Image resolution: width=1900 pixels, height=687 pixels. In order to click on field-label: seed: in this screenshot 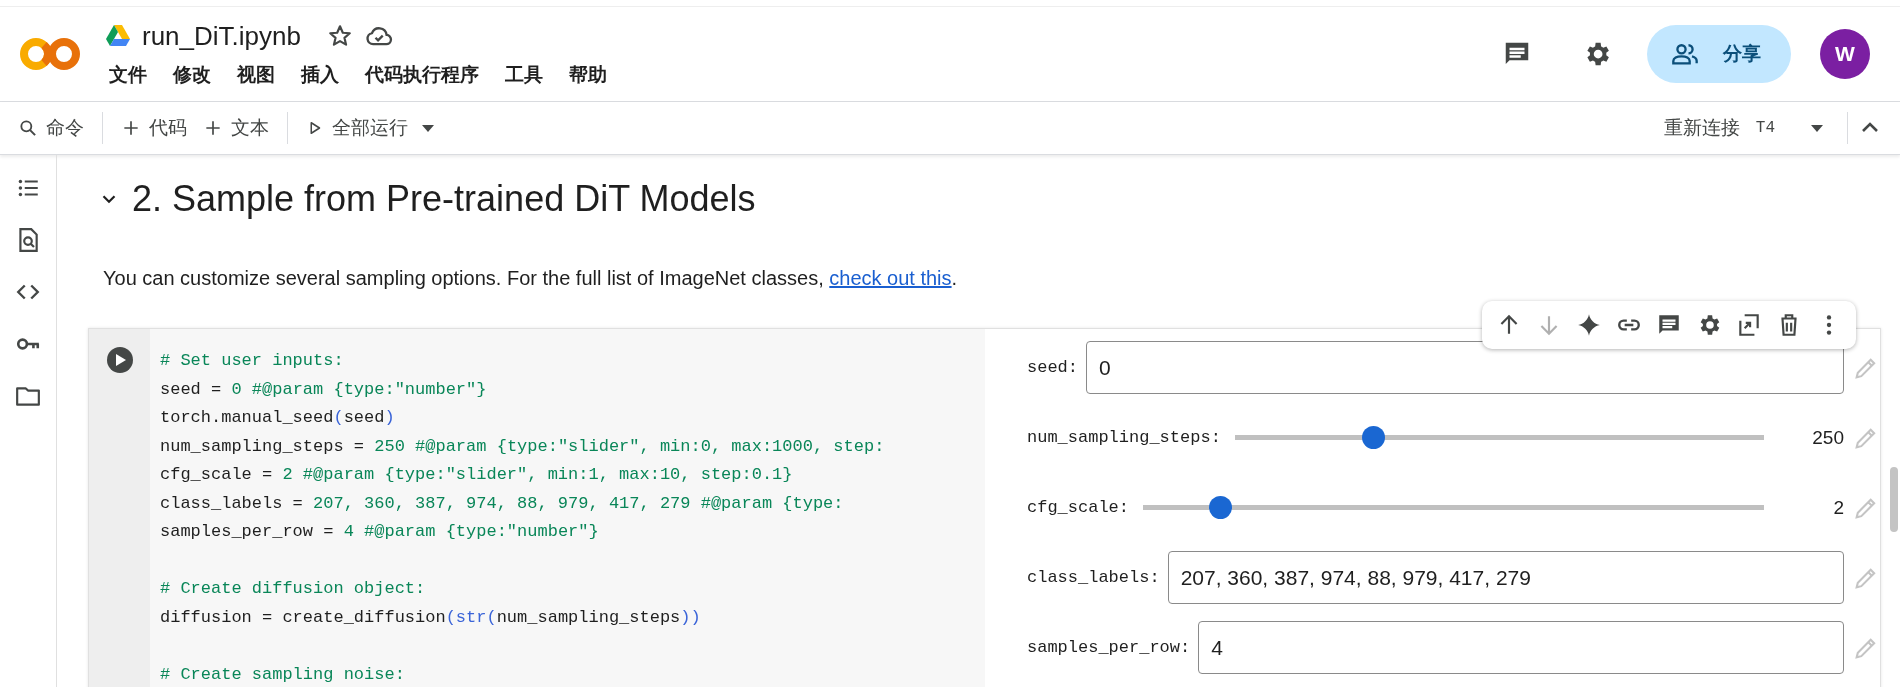, I will do `click(1052, 367)`.